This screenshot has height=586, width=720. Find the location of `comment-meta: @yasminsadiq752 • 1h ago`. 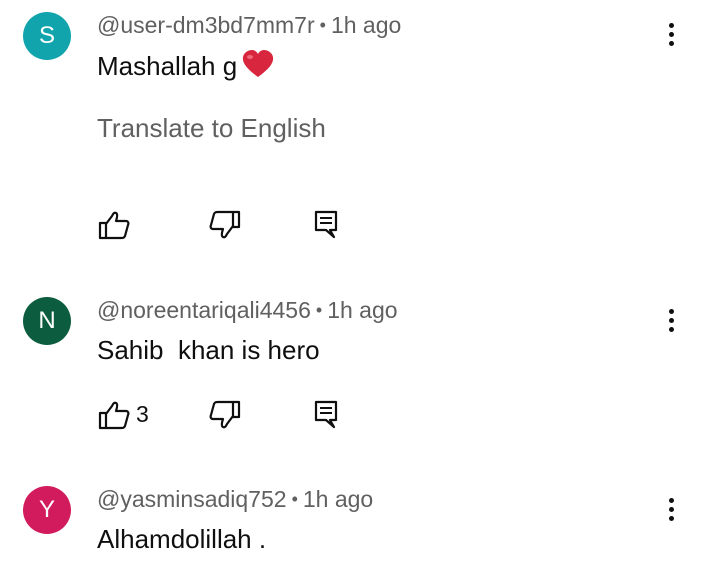

comment-meta: @yasminsadiq752 • 1h ago is located at coordinates (235, 499).